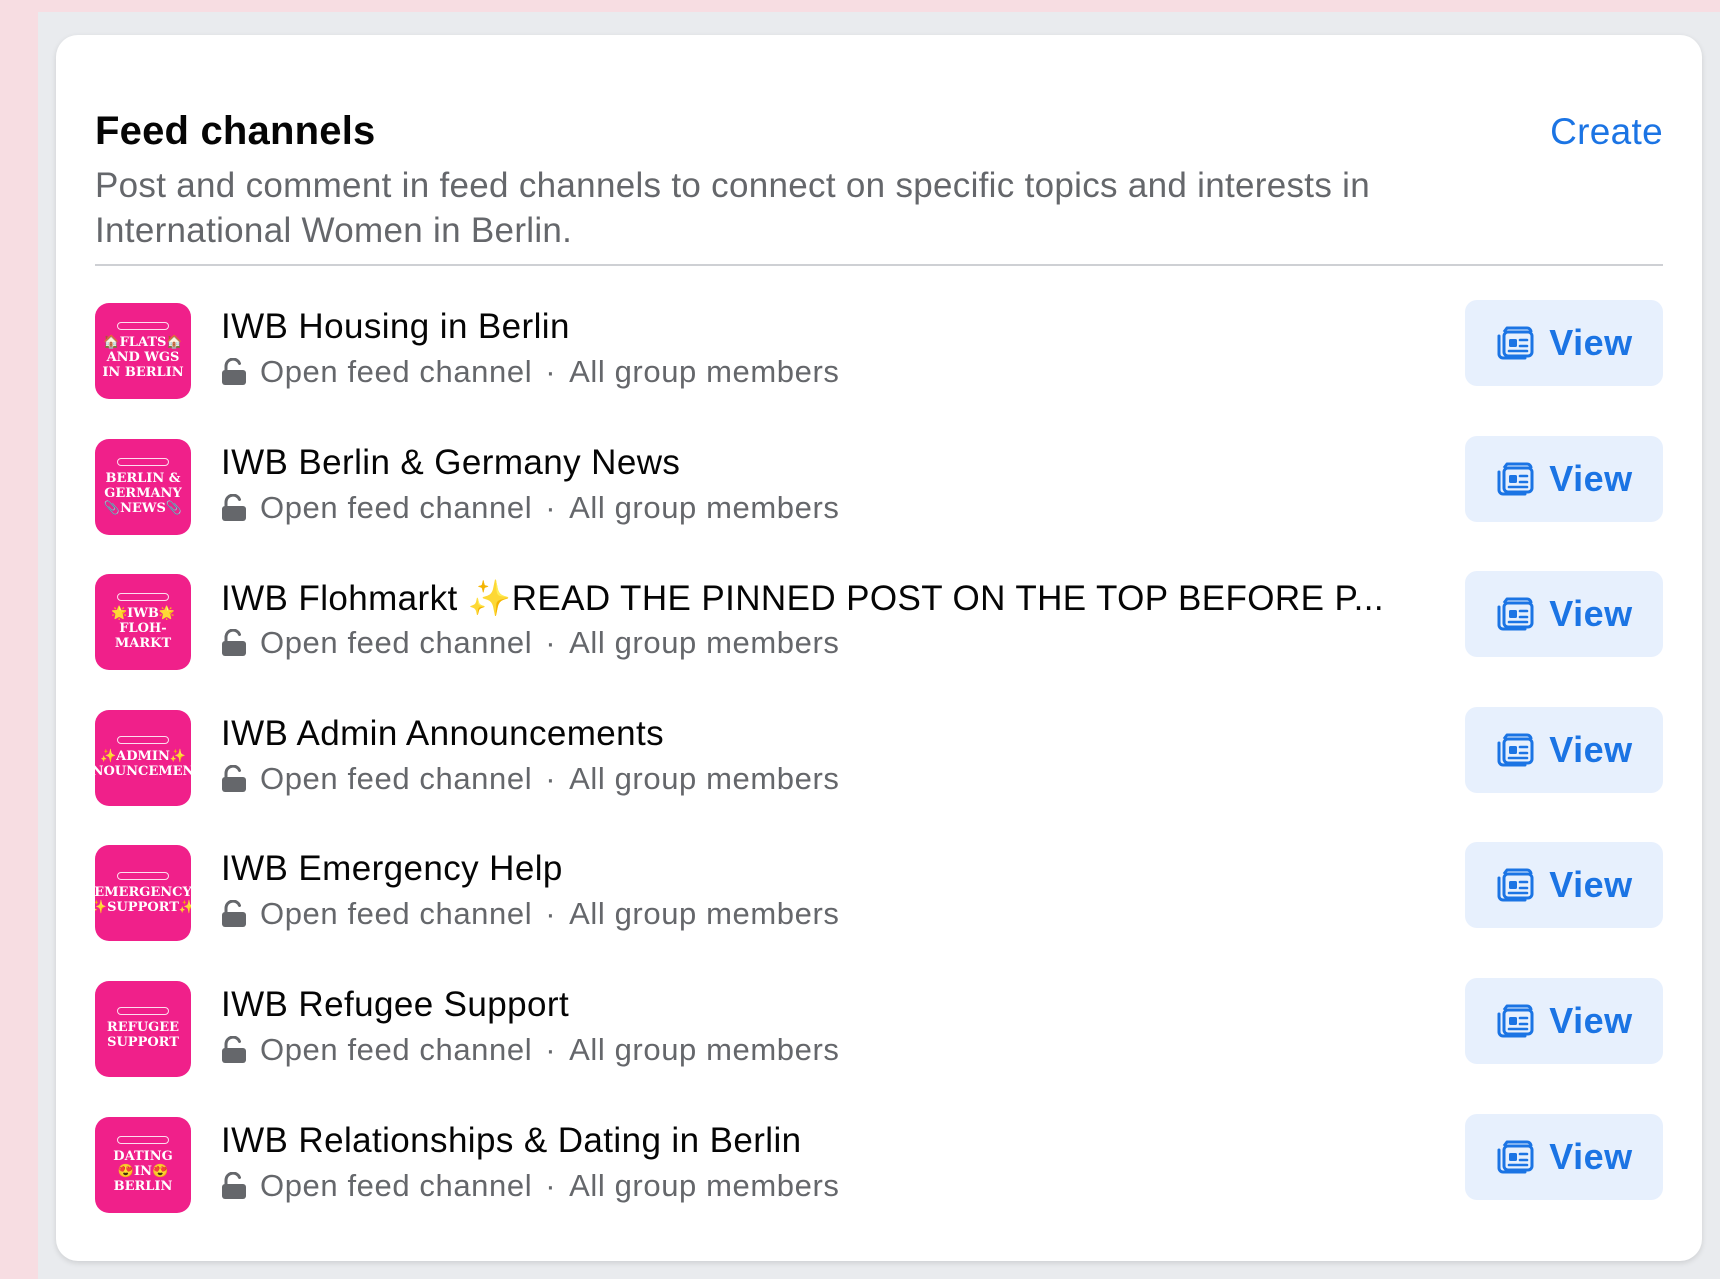  I want to click on thumbnail-text: REFUGEE SUPPORT, so click(143, 1035).